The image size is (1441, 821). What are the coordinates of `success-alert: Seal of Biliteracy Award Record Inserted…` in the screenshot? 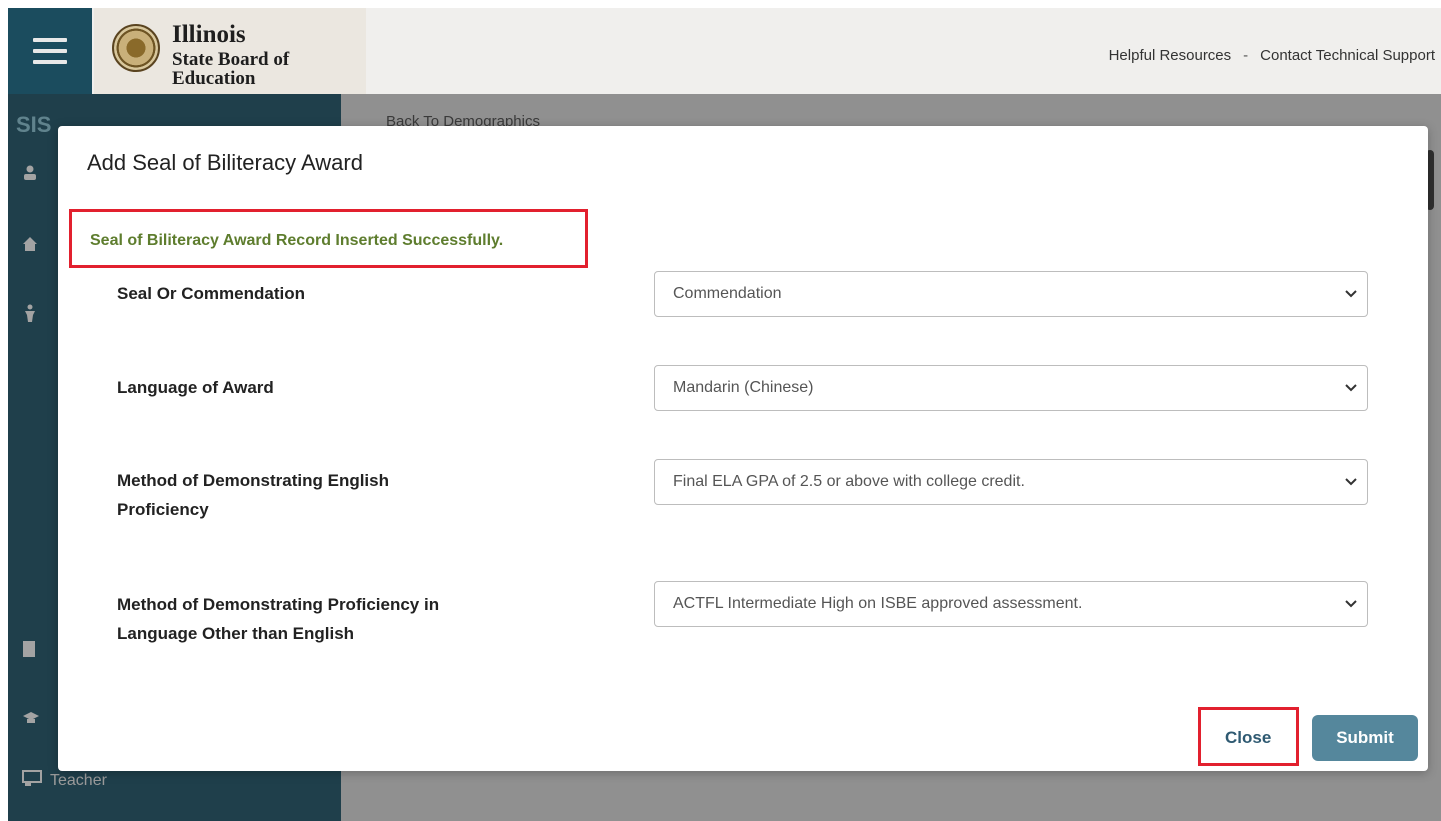 It's located at (328, 238).